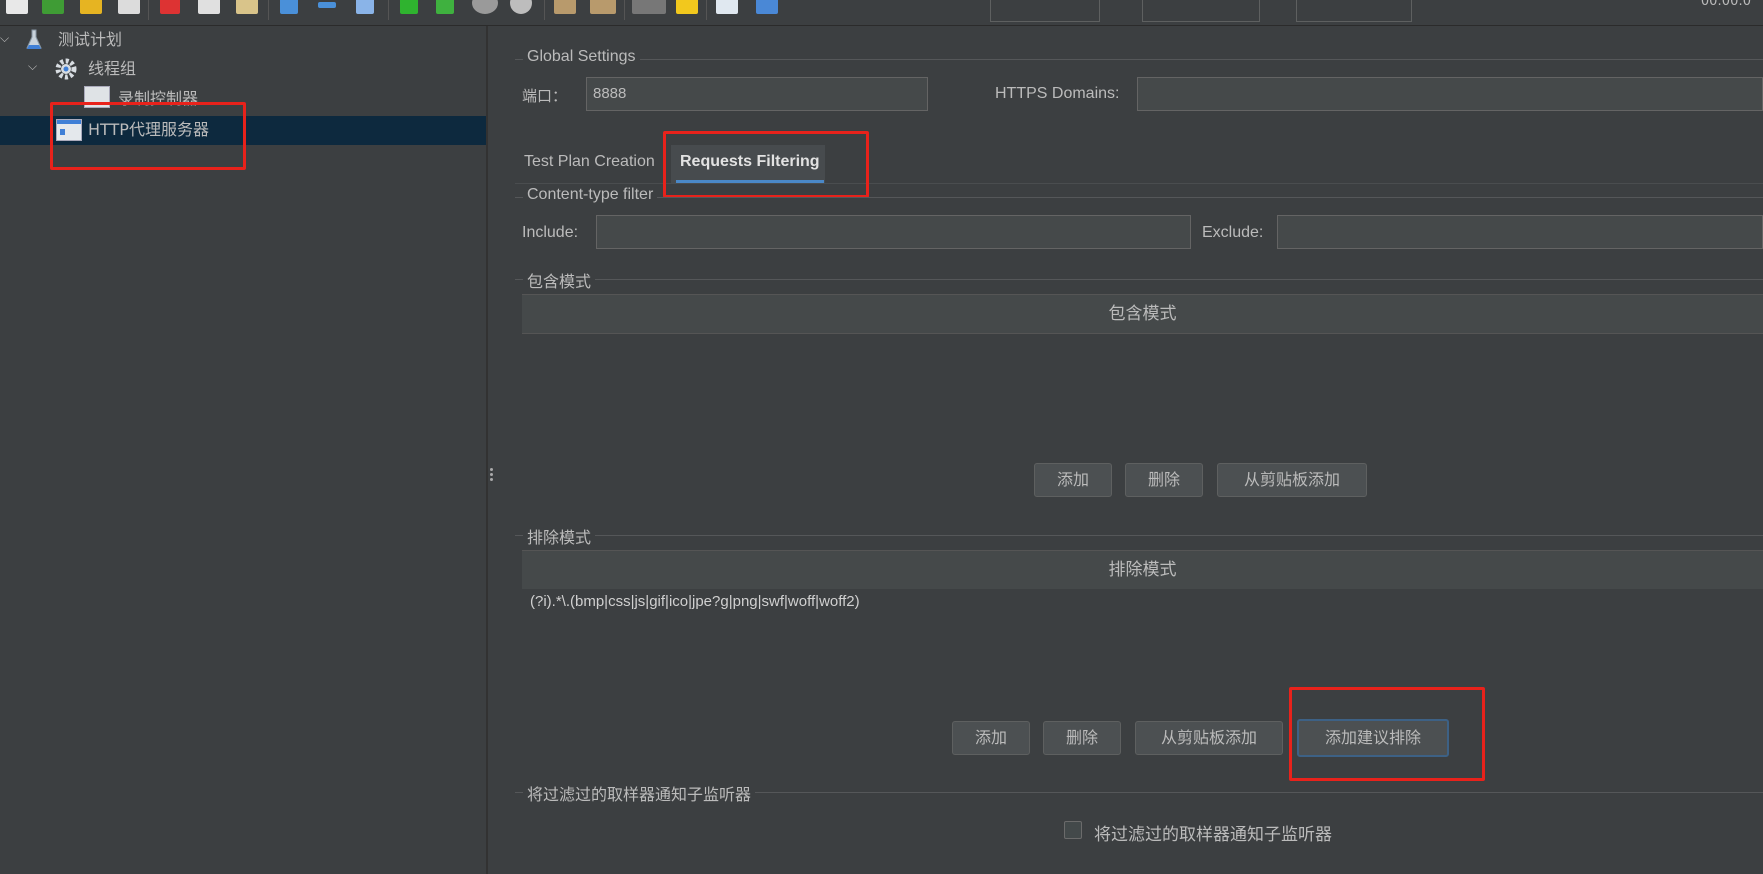 This screenshot has width=1763, height=874. Describe the element at coordinates (66, 69) in the screenshot. I see `gear-icon` at that location.